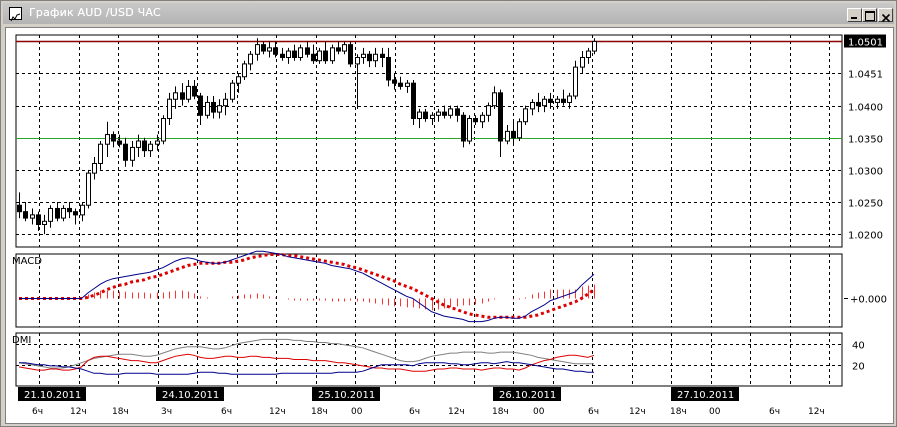 This screenshot has width=897, height=427. I want to click on maximize-icon, so click(870, 16).